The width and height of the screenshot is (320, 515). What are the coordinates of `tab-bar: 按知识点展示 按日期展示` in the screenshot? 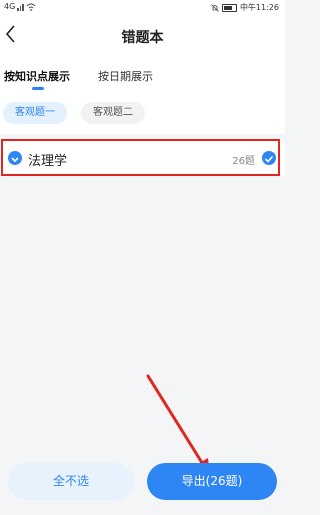 It's located at (142, 75).